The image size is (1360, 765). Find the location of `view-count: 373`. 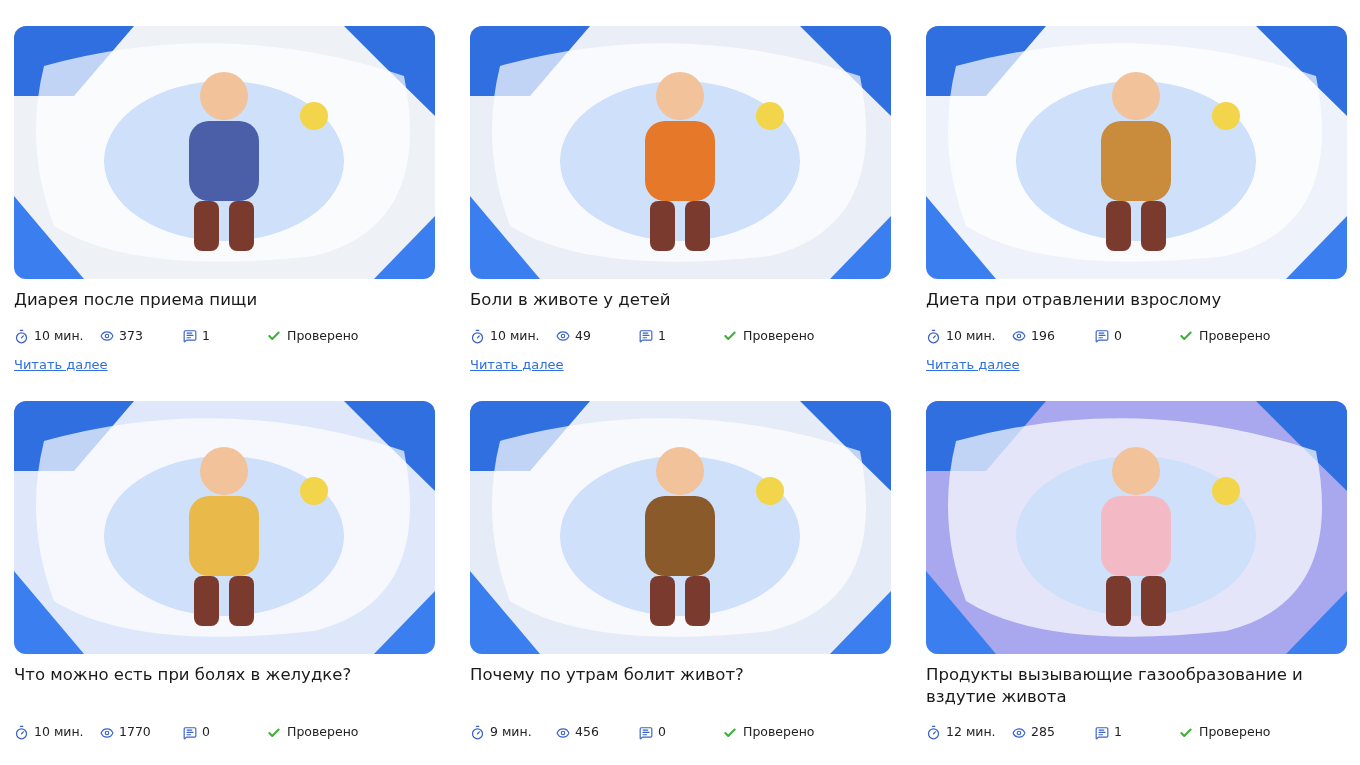

view-count: 373 is located at coordinates (131, 335).